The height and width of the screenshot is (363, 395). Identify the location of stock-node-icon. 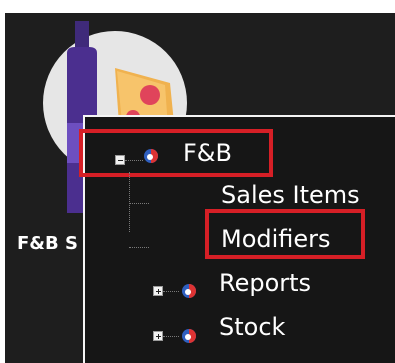
(189, 336).